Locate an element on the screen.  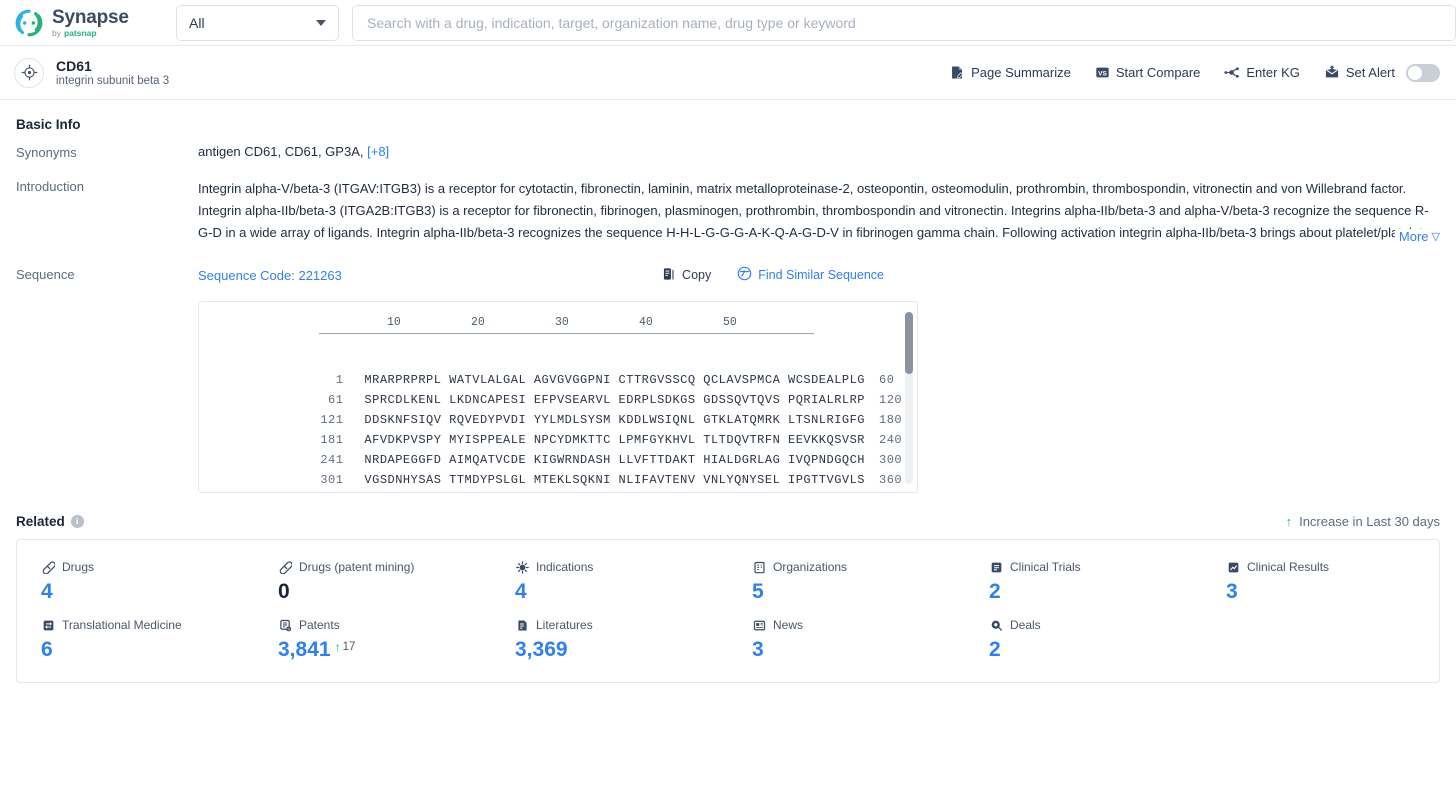
info-icon: i is located at coordinates (77, 521).